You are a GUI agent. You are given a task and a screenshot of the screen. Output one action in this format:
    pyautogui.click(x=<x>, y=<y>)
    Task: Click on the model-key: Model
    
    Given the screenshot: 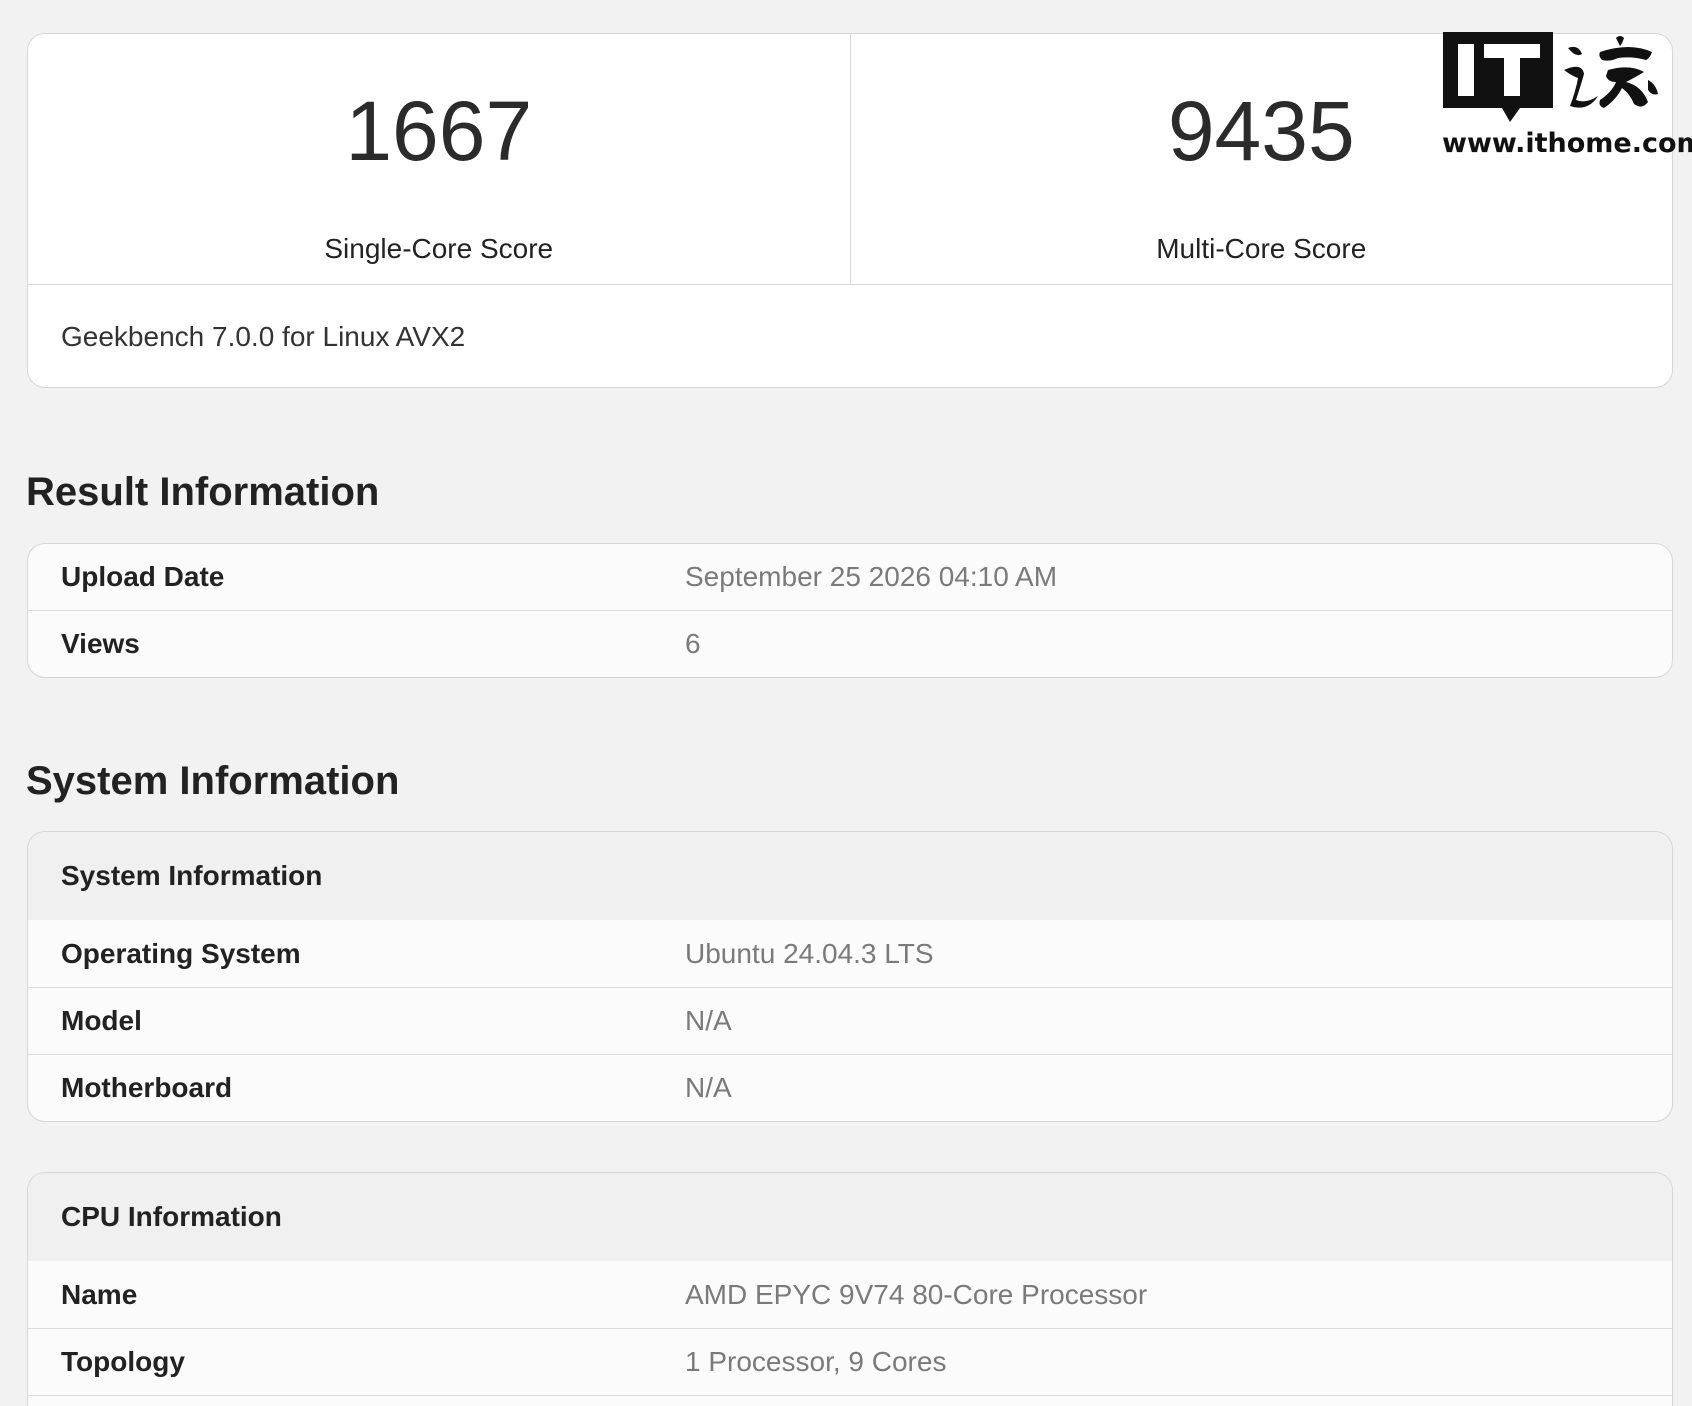 What is the action you would take?
    pyautogui.click(x=101, y=1020)
    